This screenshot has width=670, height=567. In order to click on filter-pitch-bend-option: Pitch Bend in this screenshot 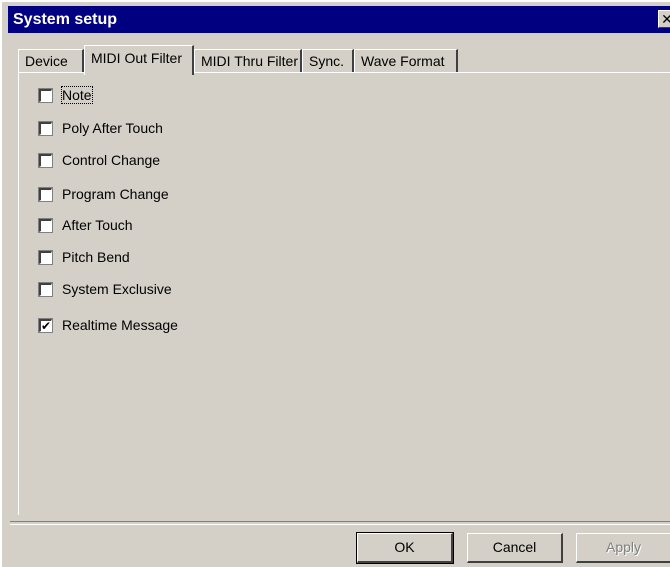, I will do `click(84, 257)`.